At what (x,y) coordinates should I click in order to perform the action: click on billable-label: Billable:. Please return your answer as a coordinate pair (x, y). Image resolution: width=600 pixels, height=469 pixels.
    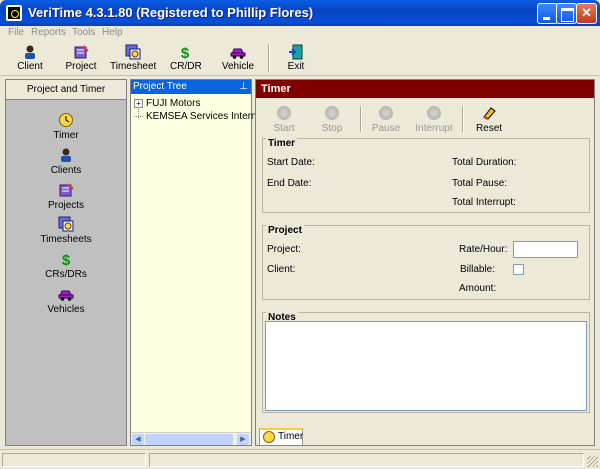
    Looking at the image, I should click on (478, 269).